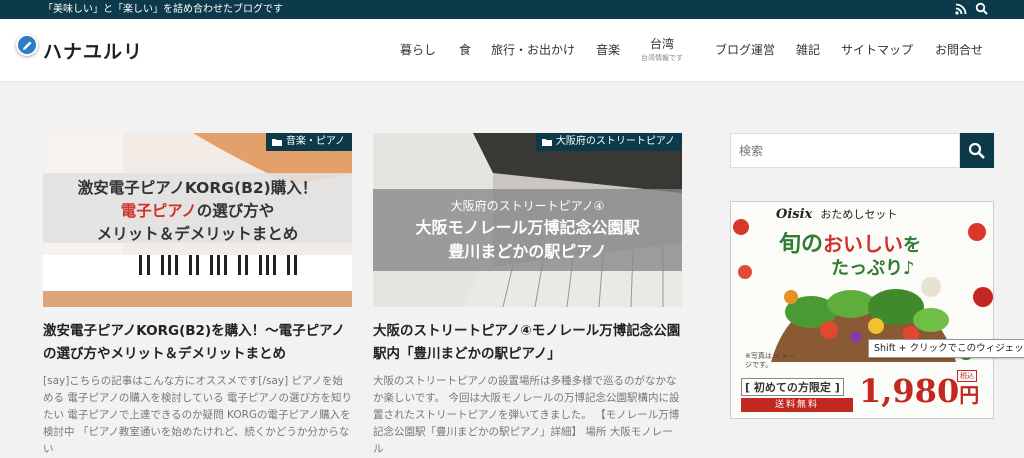  Describe the element at coordinates (533, 49) in the screenshot. I see `nav-item-travel: 旅行・お出かけ` at that location.